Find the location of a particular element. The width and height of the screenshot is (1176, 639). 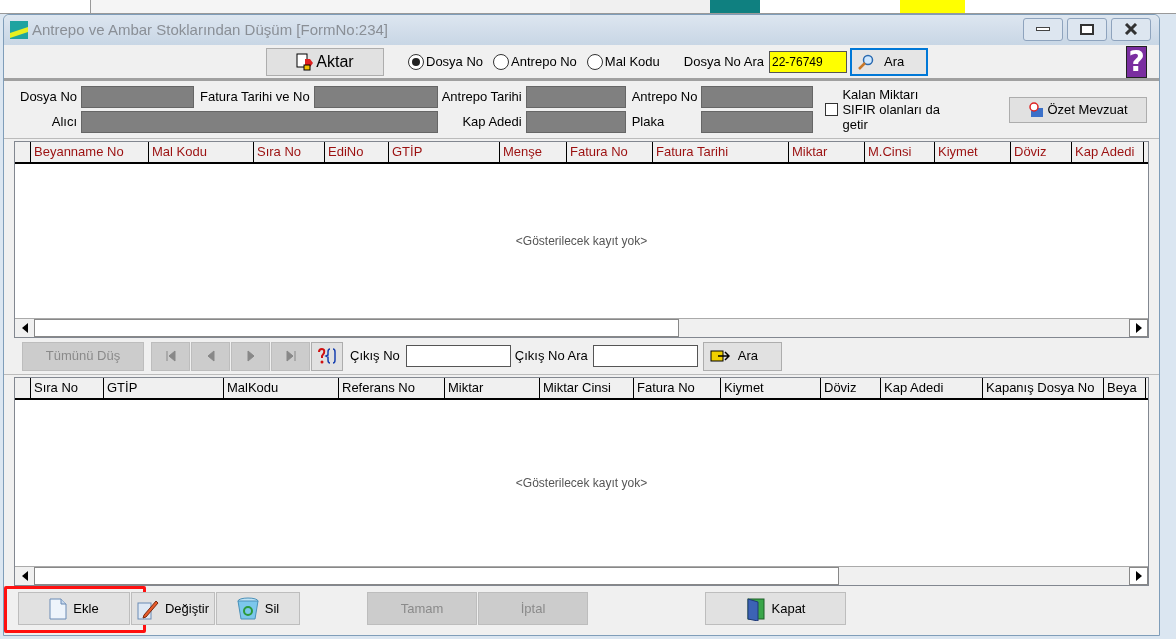

radio-option: Antrepo No is located at coordinates (535, 61).